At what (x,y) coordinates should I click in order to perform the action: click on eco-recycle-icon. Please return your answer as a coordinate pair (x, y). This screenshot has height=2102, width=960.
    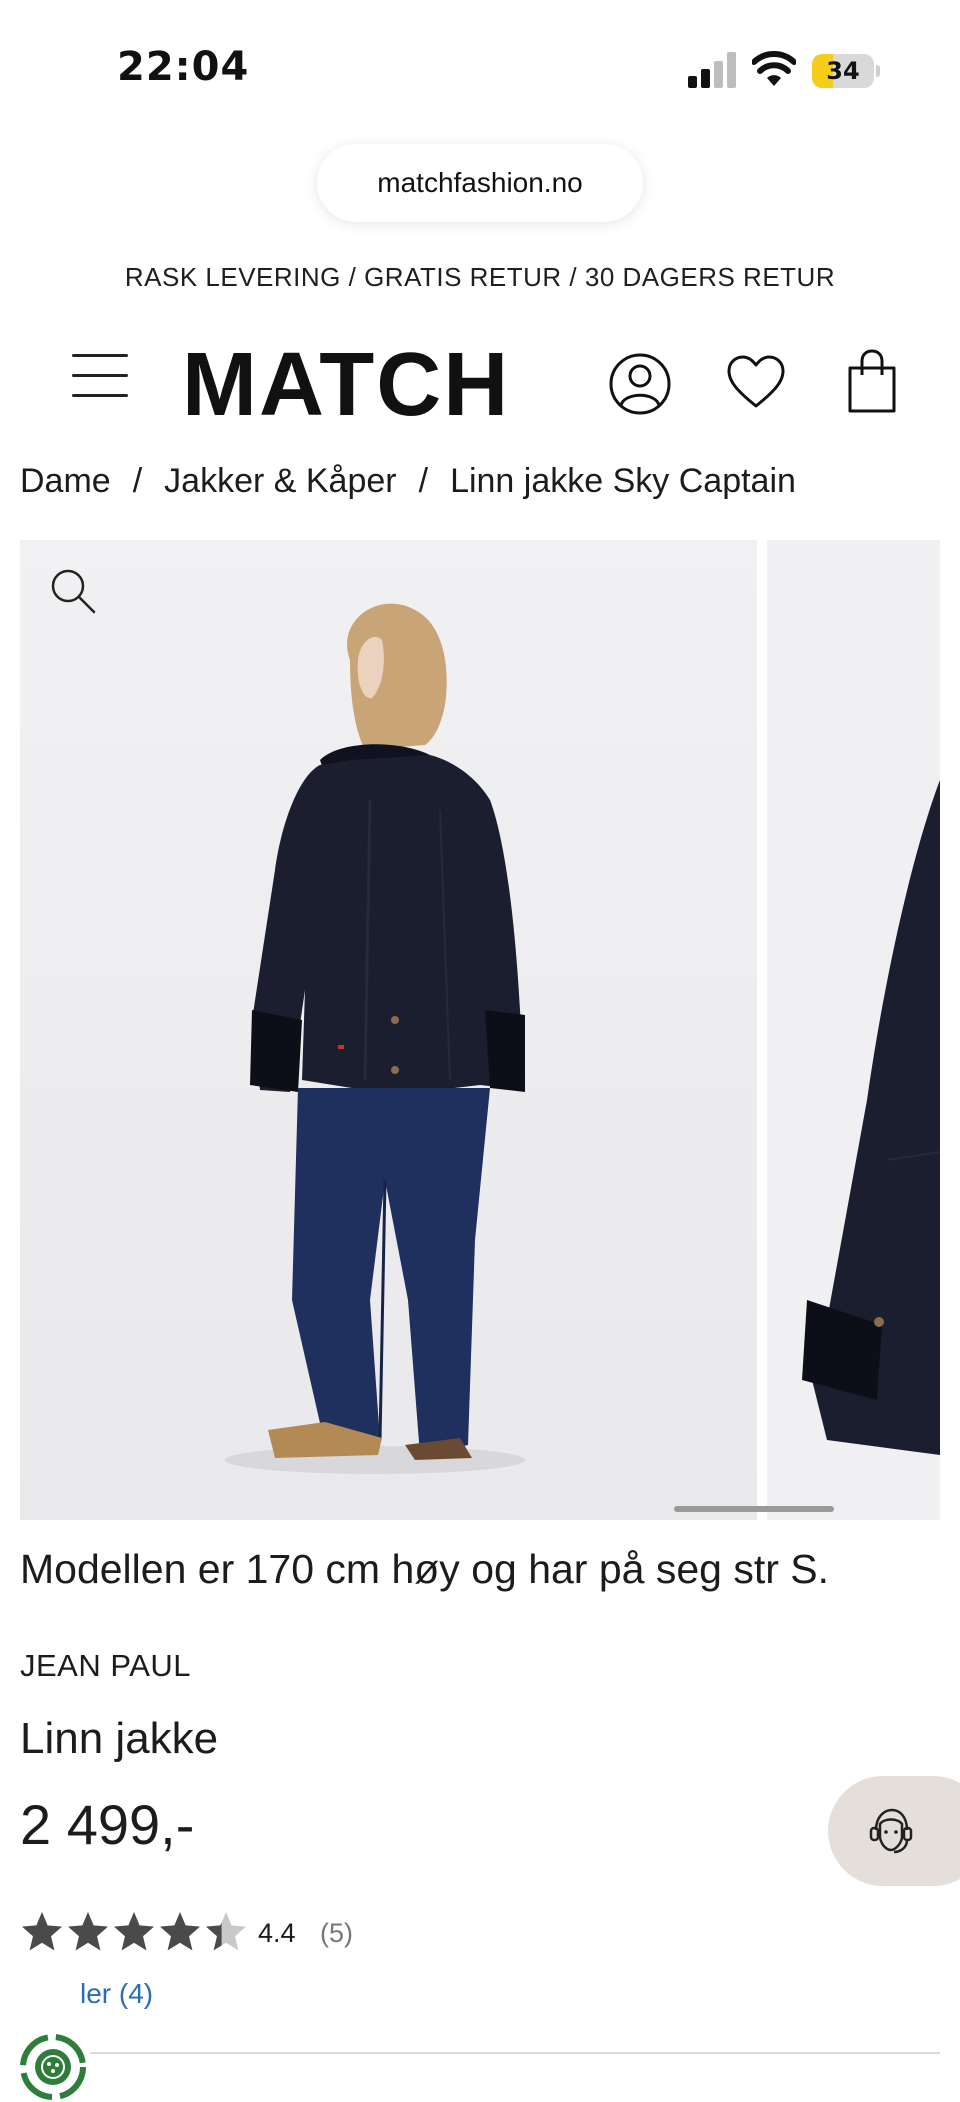
    Looking at the image, I should click on (53, 2067).